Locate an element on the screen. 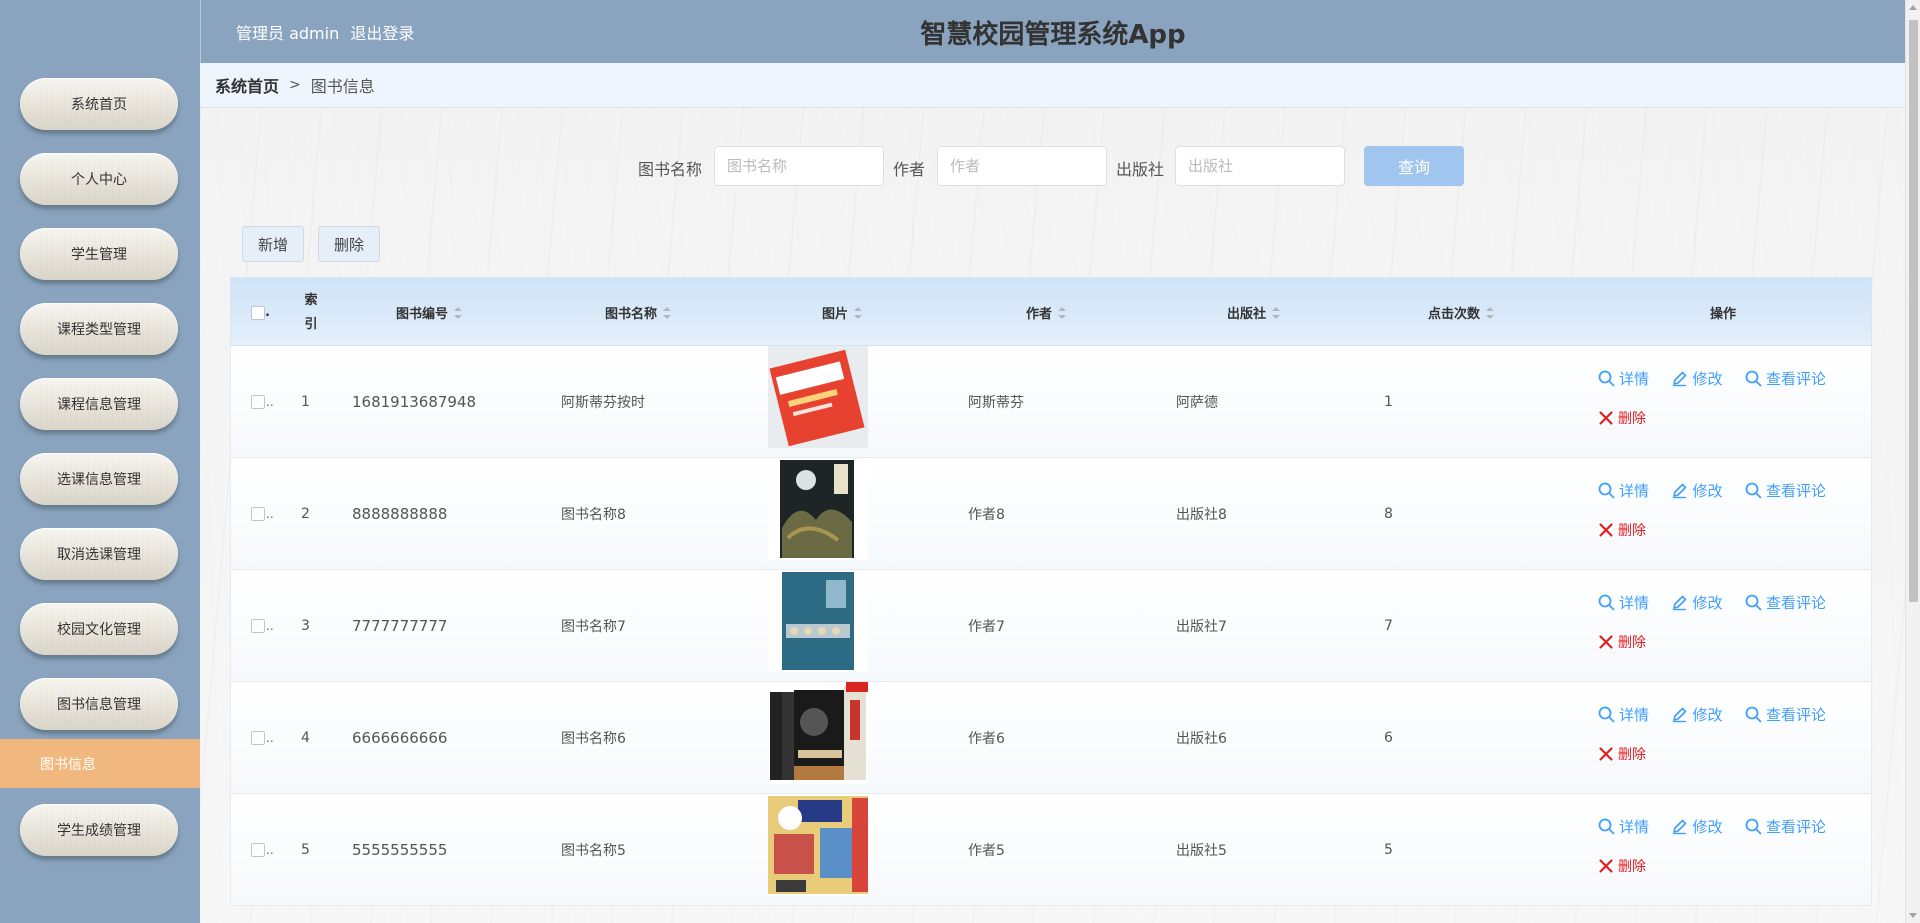 The image size is (1920, 923). sidebar-item-course-info: 课程信息管理 is located at coordinates (99, 404).